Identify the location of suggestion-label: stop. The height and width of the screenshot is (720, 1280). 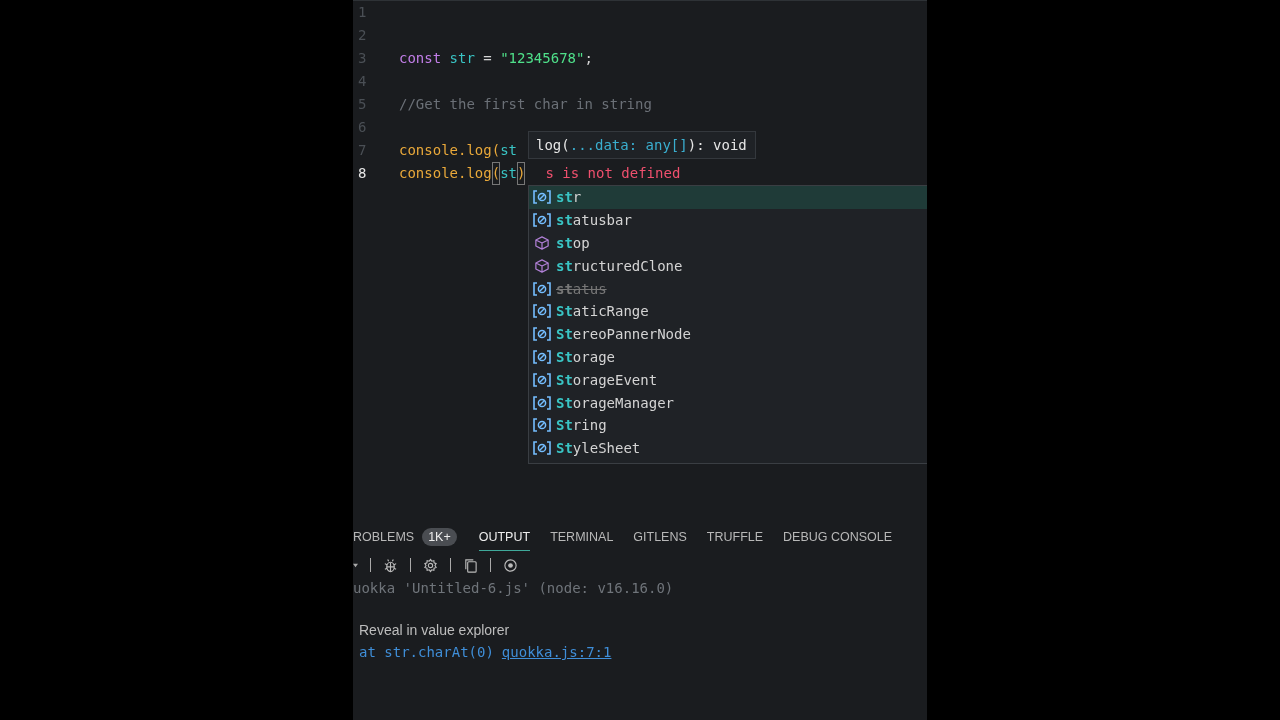
(573, 243).